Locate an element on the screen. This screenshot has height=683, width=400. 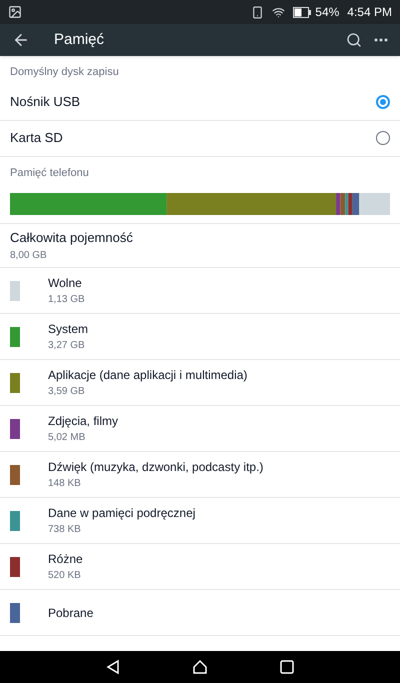
category-size: 5,02 MB is located at coordinates (67, 438).